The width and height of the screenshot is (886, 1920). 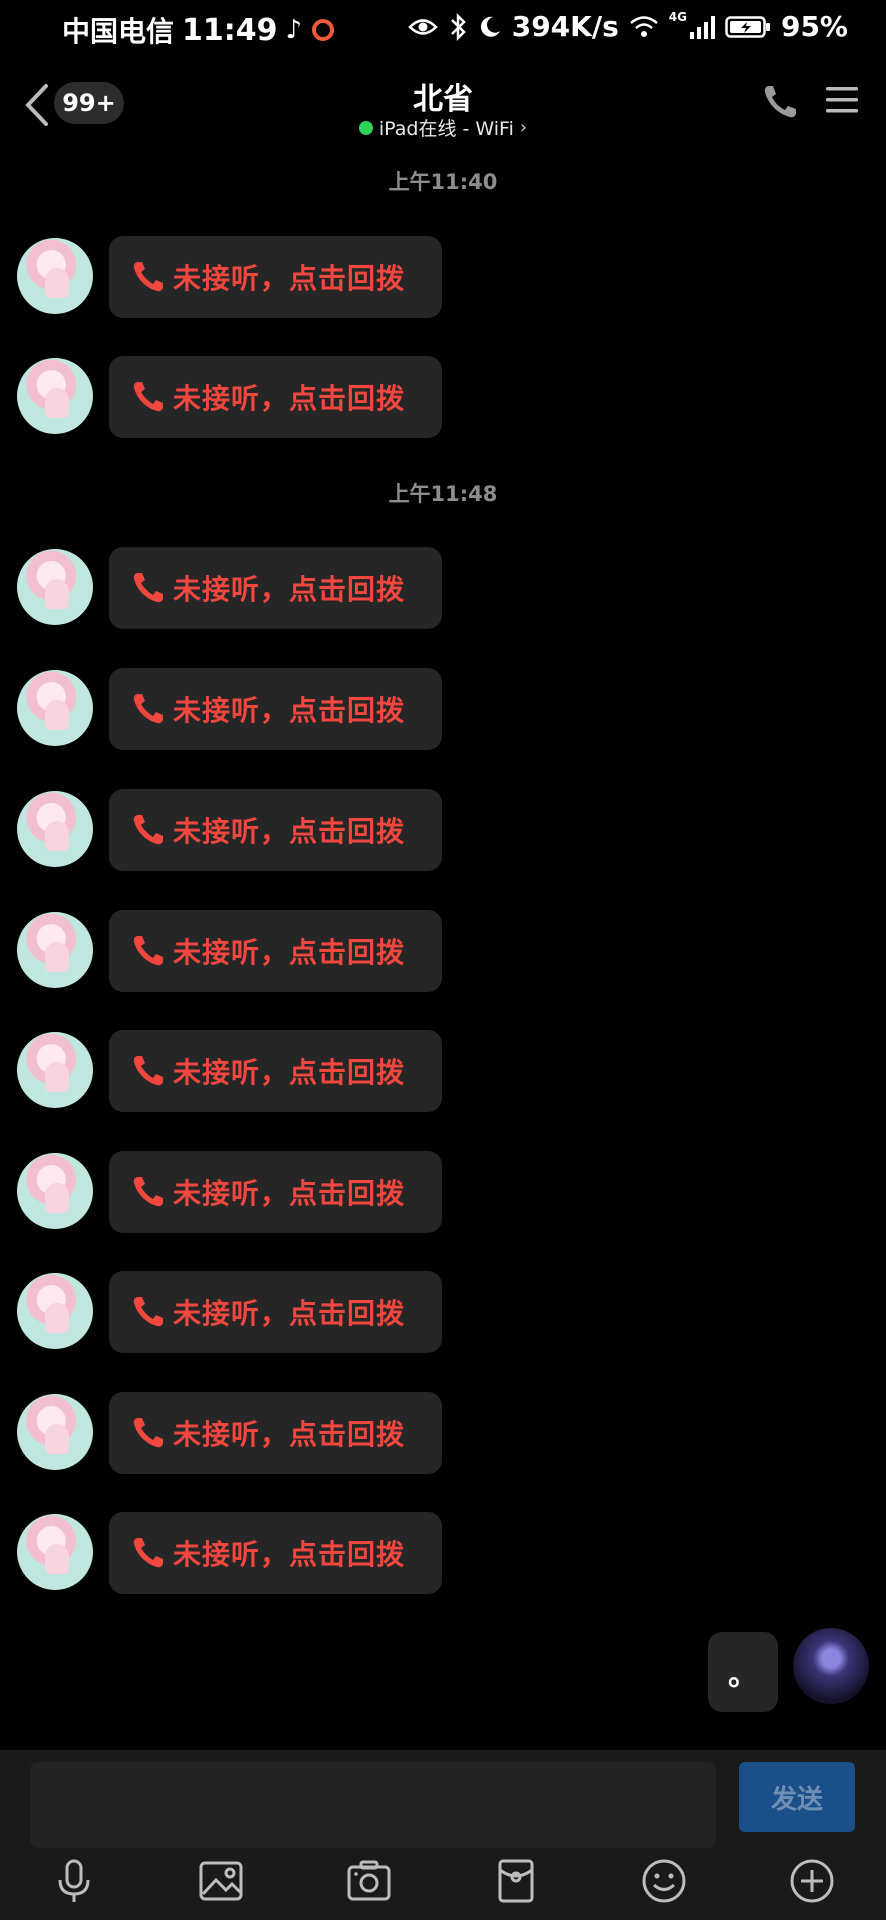 I want to click on carrier-label: 中国电信, so click(x=118, y=31).